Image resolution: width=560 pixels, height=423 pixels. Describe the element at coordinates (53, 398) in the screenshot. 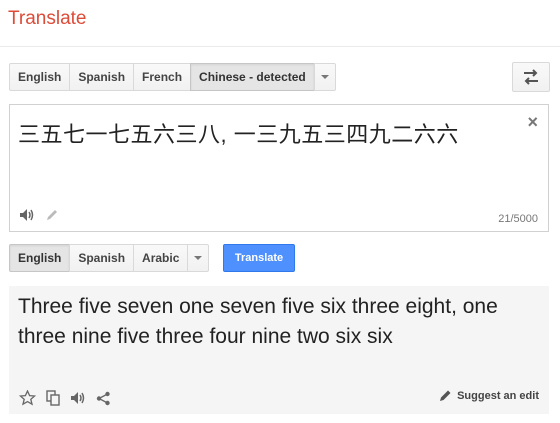

I see `copy-icon` at that location.